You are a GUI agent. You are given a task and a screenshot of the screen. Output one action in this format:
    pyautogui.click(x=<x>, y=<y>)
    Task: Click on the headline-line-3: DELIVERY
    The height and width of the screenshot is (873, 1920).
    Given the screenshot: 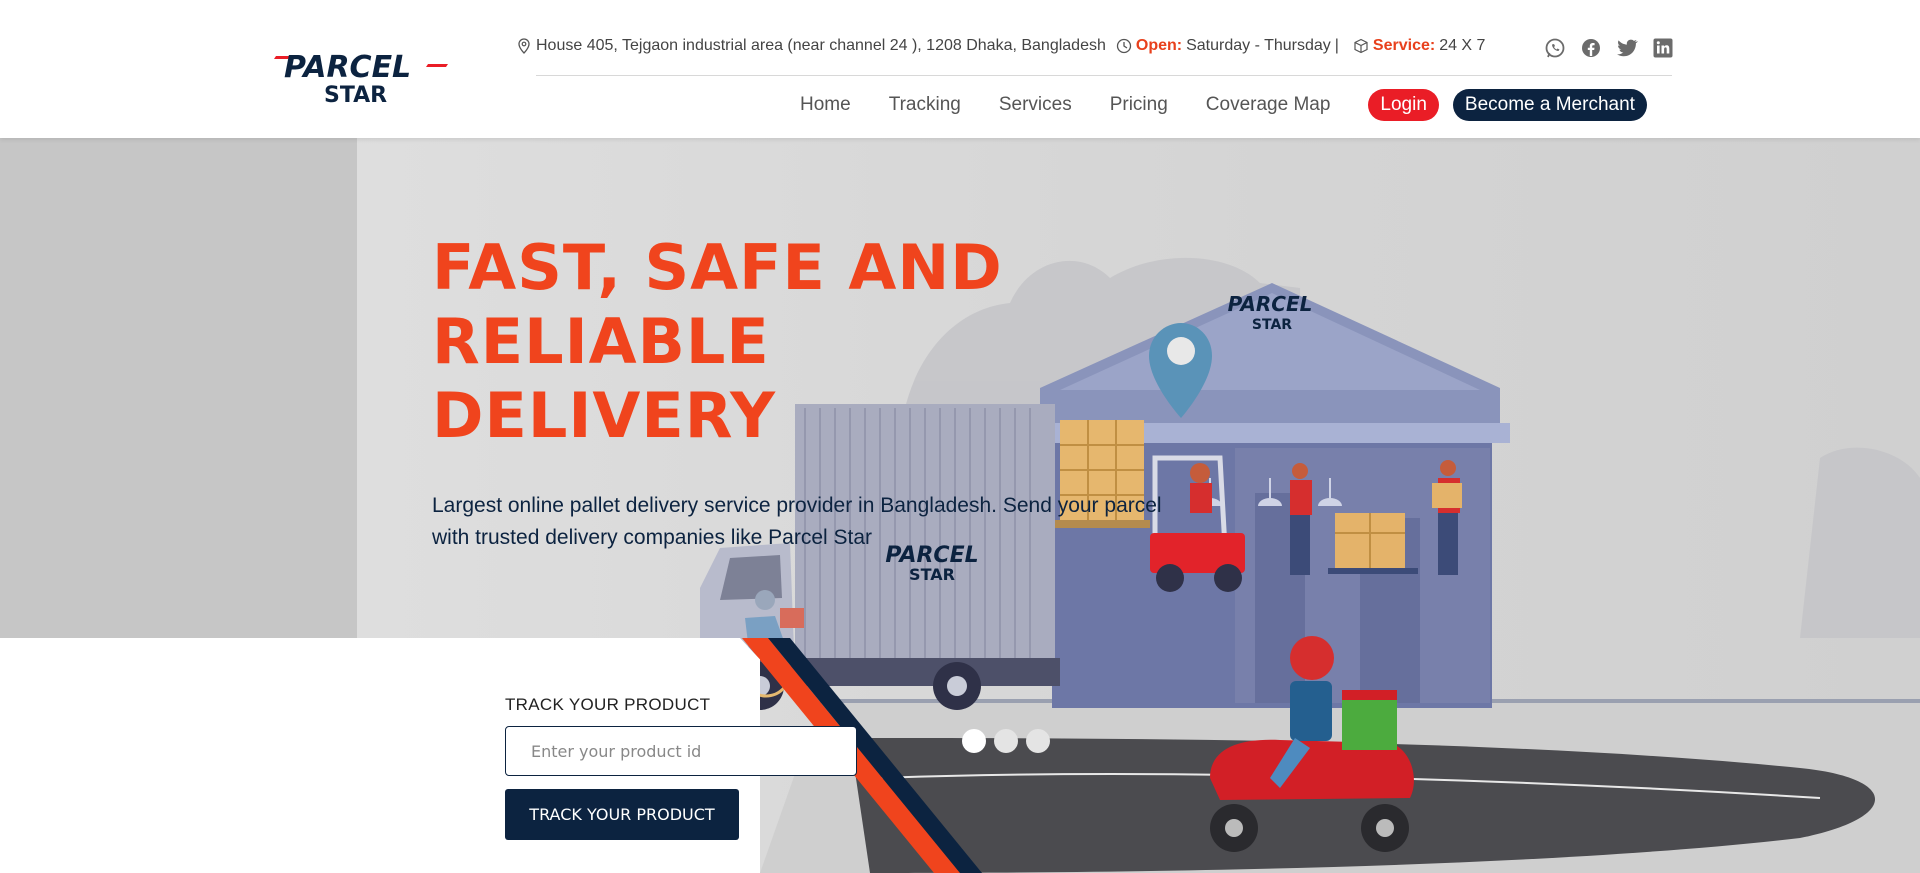 What is the action you would take?
    pyautogui.click(x=604, y=415)
    